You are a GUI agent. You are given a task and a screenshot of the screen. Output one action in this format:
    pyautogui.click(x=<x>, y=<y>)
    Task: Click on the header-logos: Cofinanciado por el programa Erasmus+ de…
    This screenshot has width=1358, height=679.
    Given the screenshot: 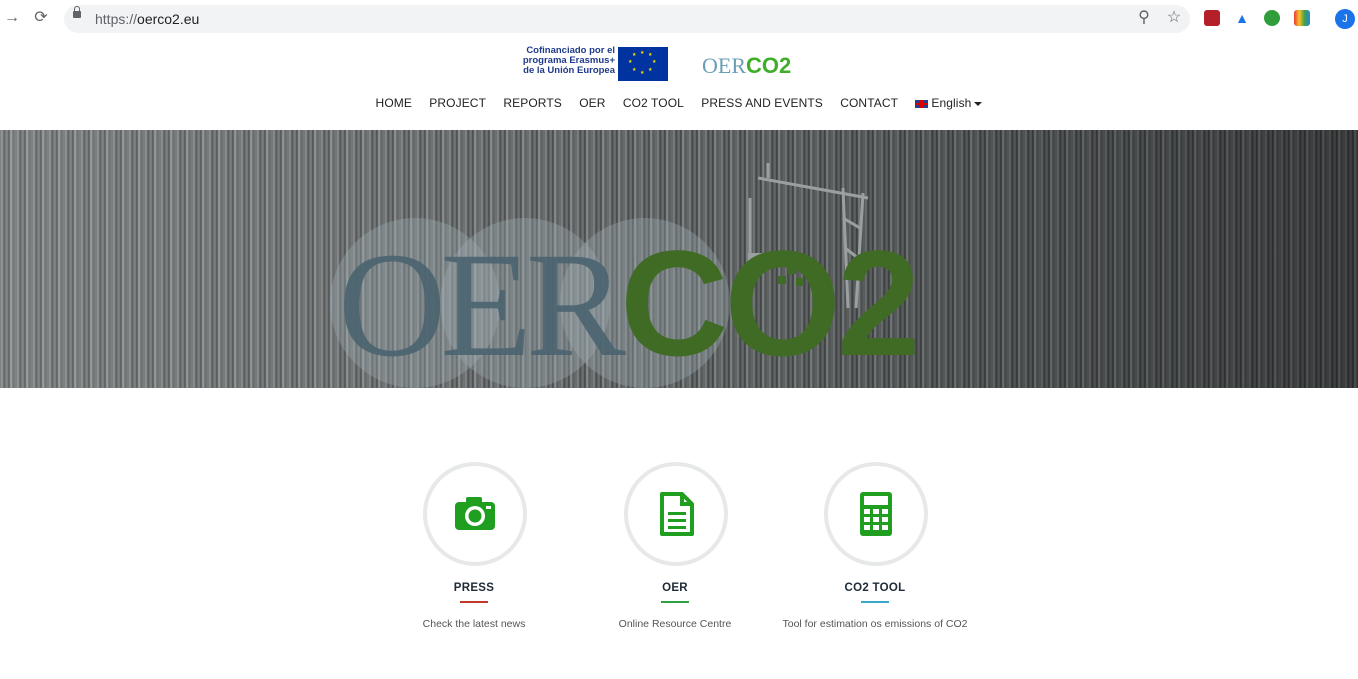 What is the action you would take?
    pyautogui.click(x=664, y=65)
    